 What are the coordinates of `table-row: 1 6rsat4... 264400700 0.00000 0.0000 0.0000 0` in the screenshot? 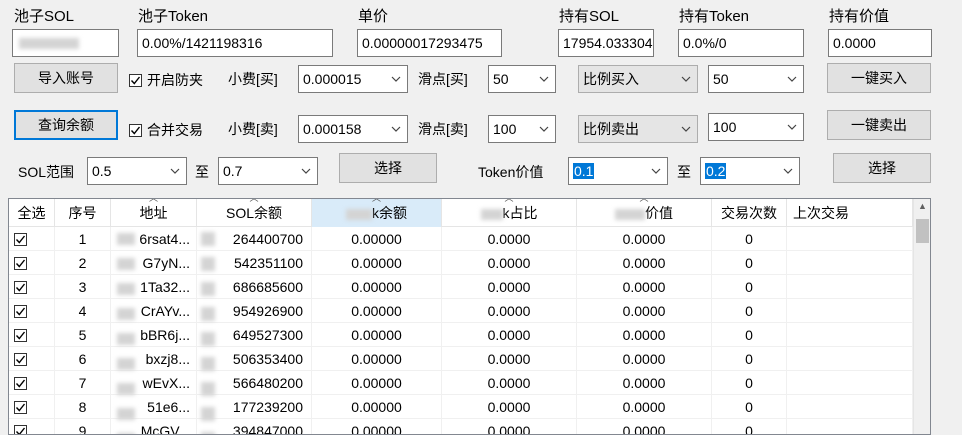 It's located at (461, 239).